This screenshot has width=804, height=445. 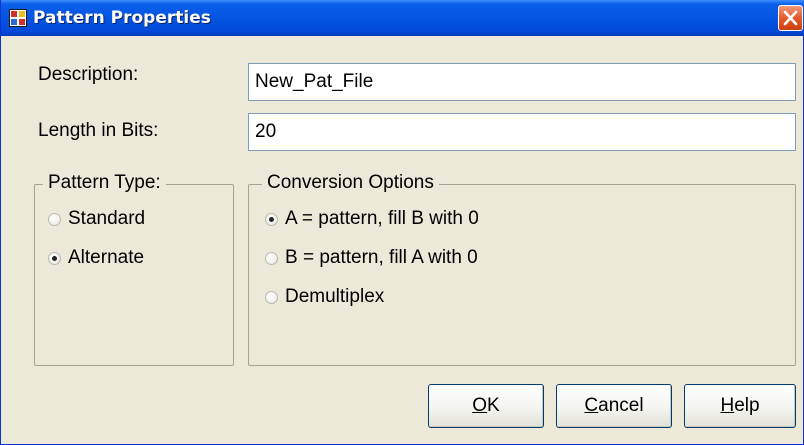 I want to click on radio-a-pattern: A = pattern, fill B with 0, so click(x=465, y=221).